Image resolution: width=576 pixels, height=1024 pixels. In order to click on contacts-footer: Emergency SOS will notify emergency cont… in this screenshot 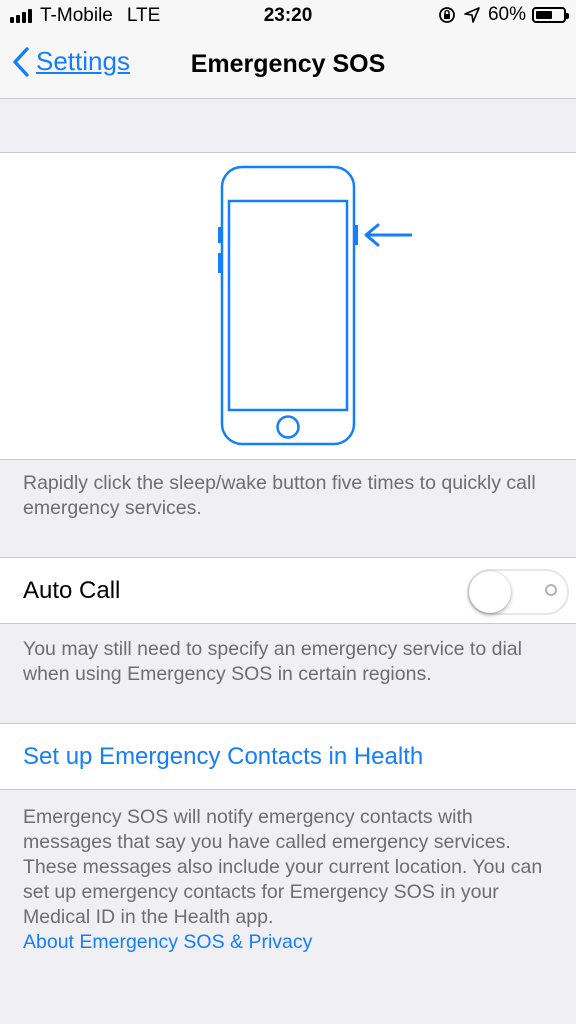, I will do `click(288, 880)`.